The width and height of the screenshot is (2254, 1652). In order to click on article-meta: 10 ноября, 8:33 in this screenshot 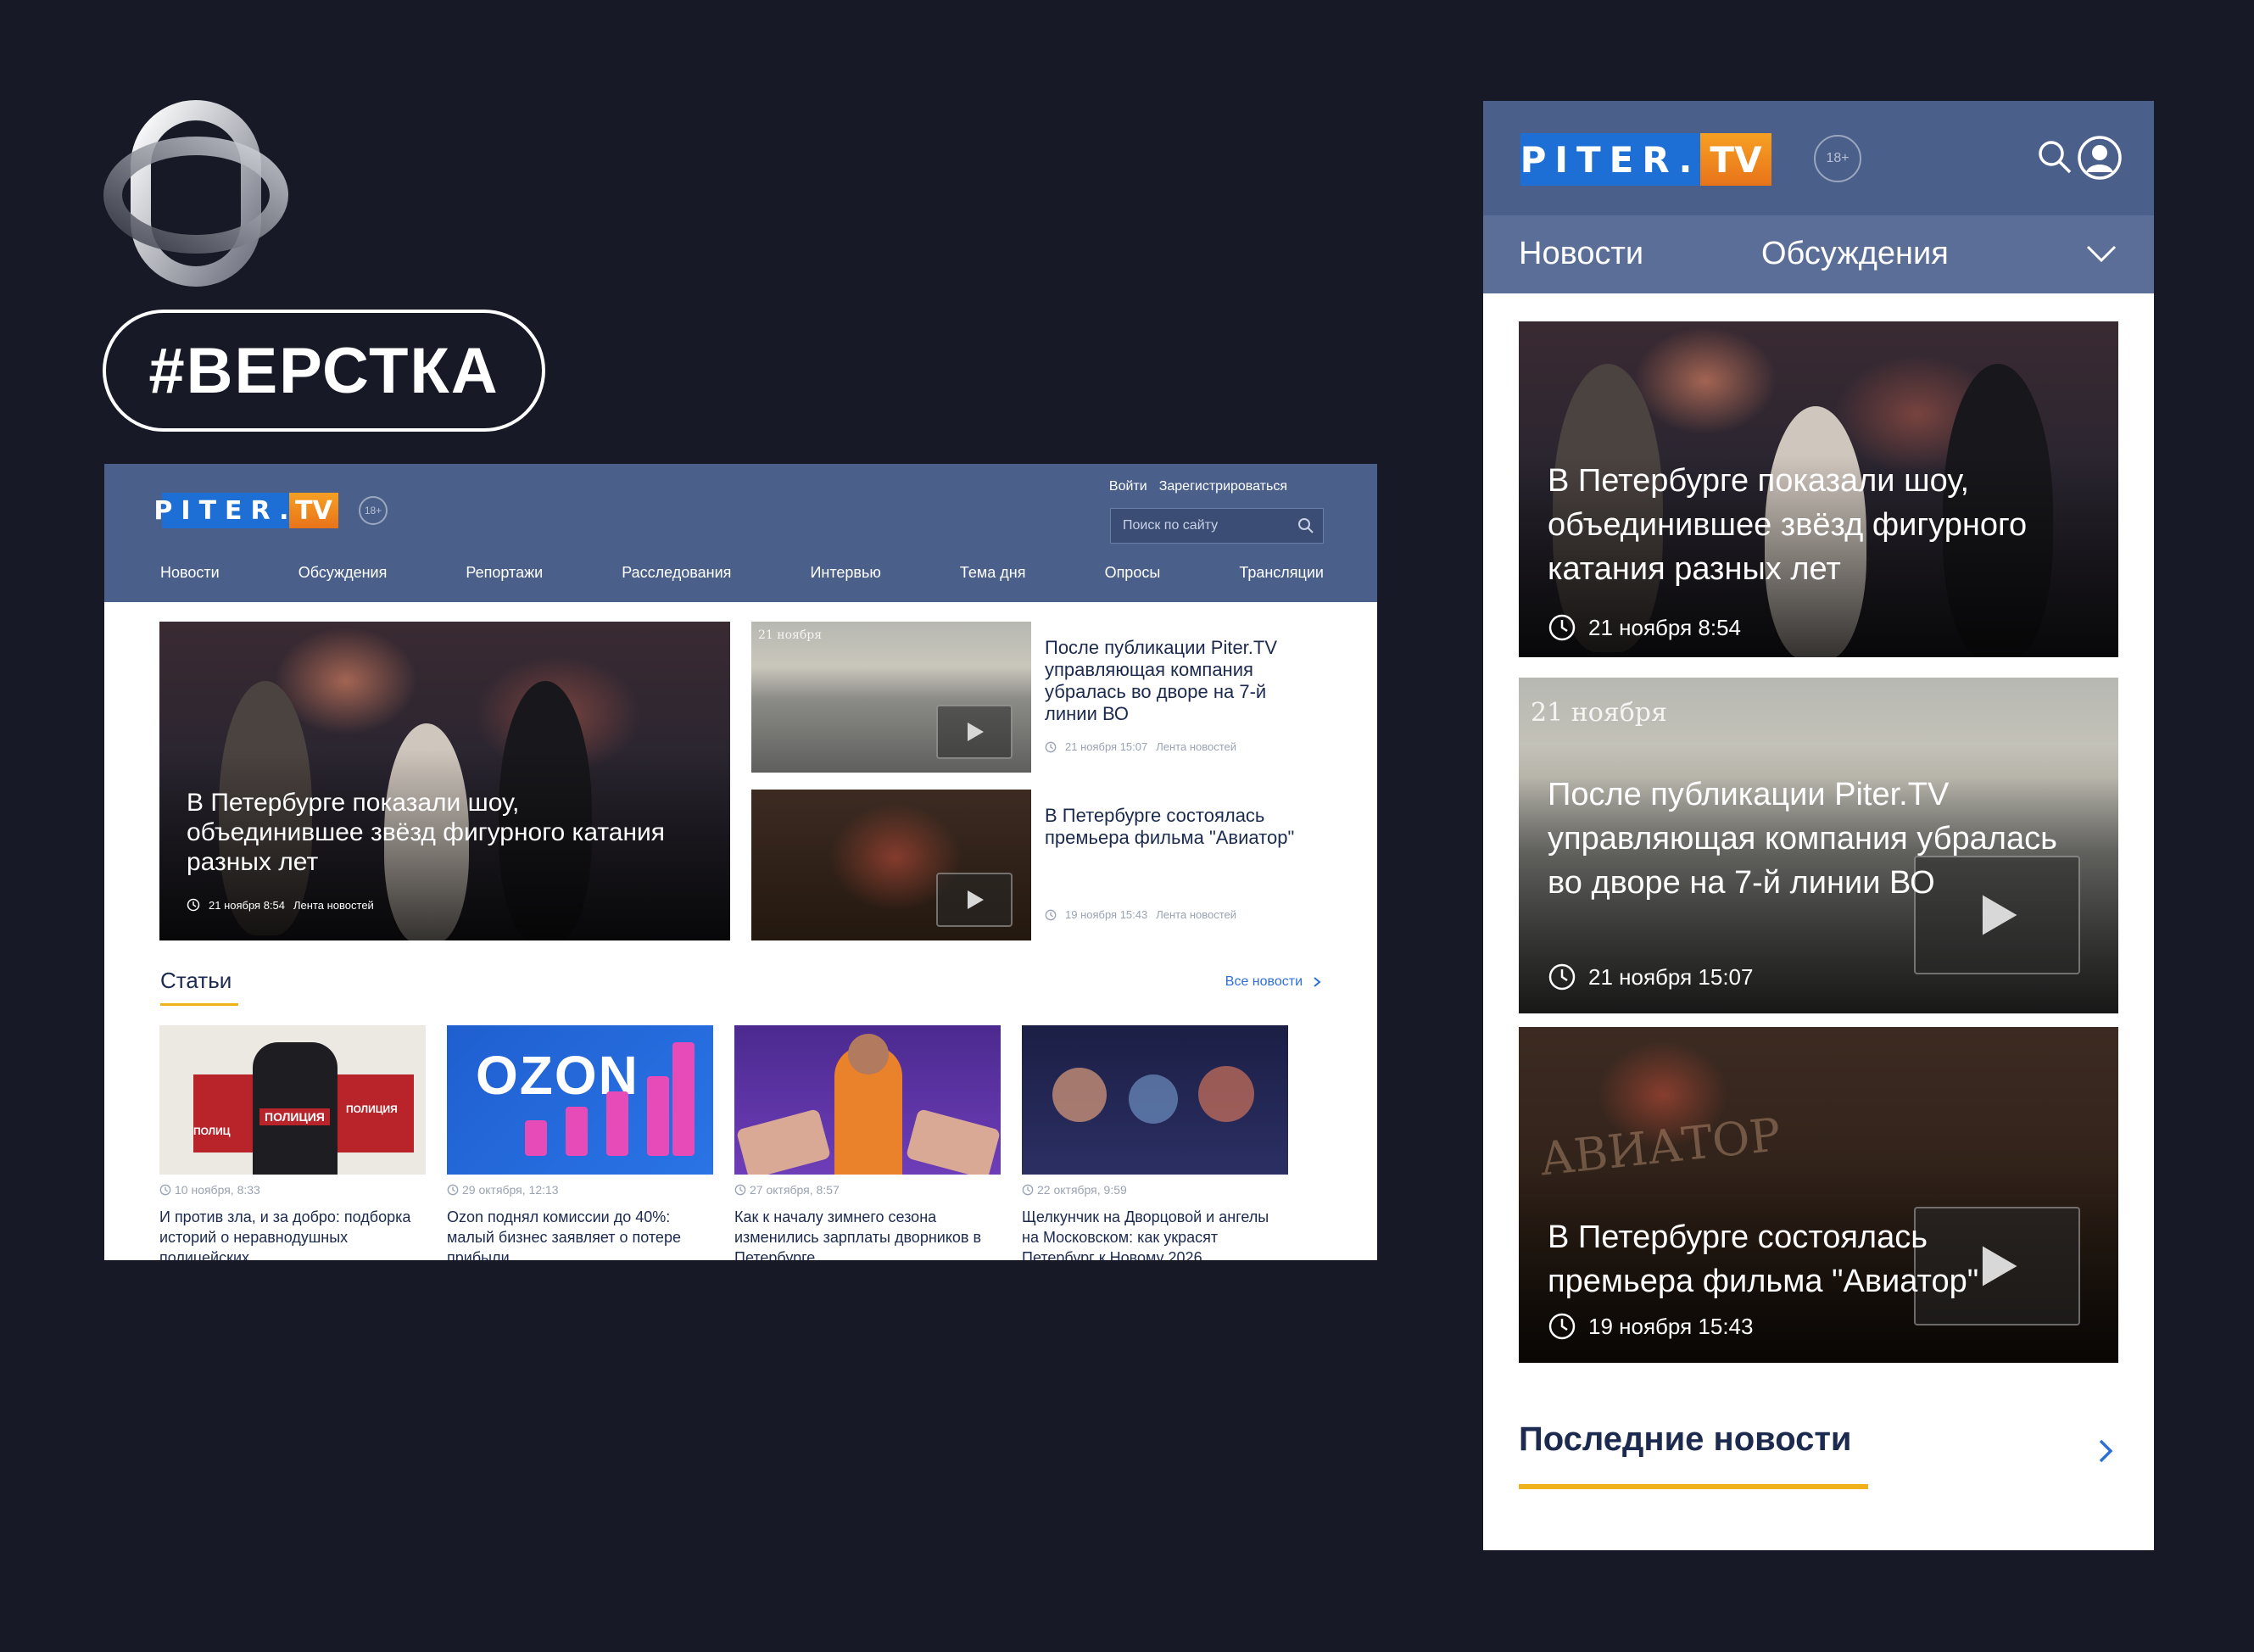, I will do `click(292, 1190)`.